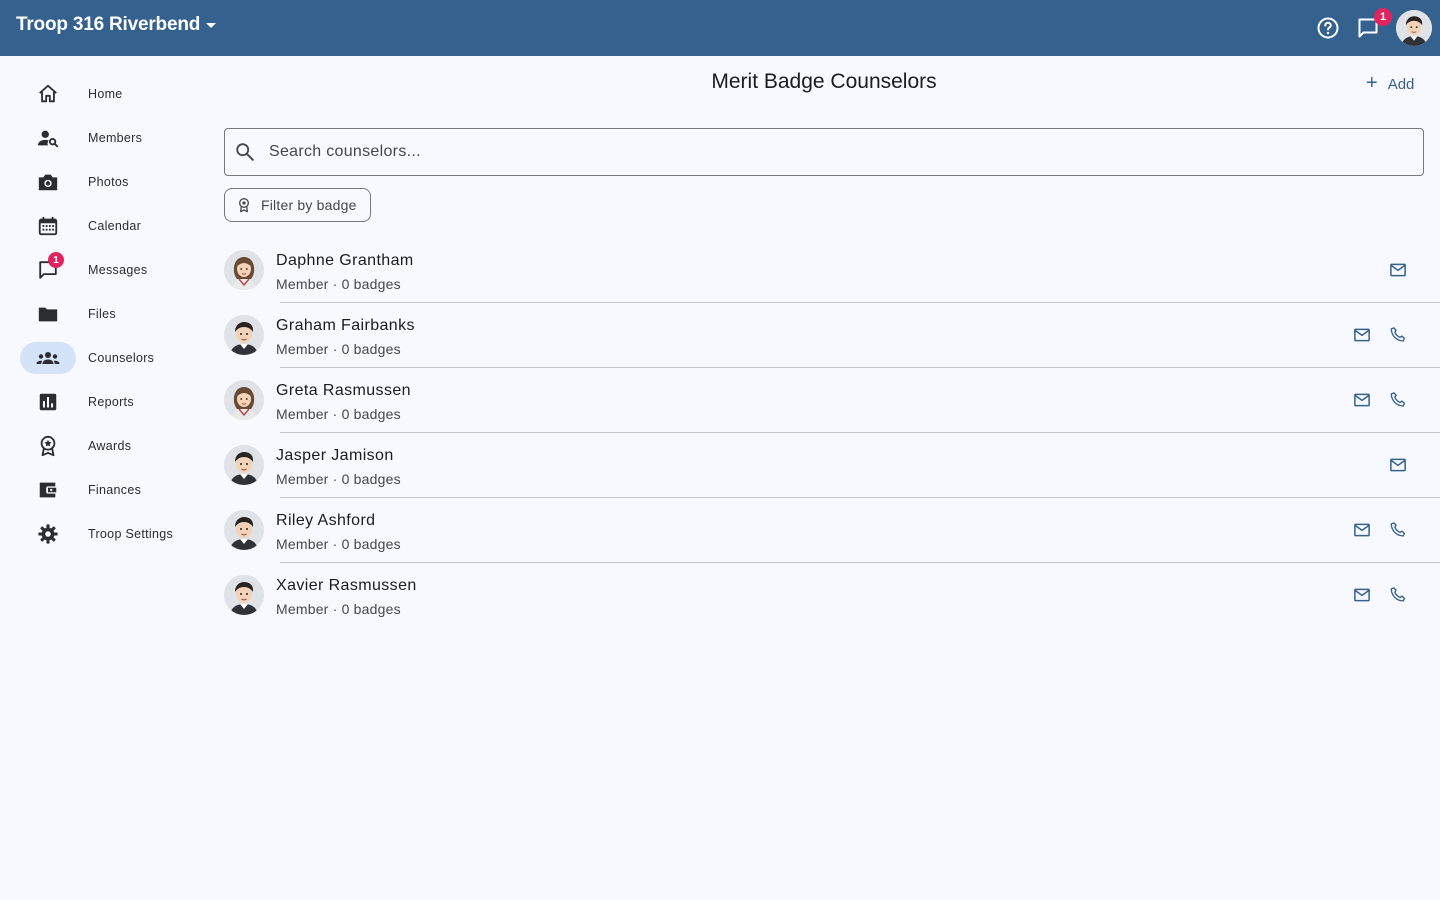 This screenshot has height=900, width=1440. What do you see at coordinates (118, 270) in the screenshot?
I see `sidebar-item-label: Messages` at bounding box center [118, 270].